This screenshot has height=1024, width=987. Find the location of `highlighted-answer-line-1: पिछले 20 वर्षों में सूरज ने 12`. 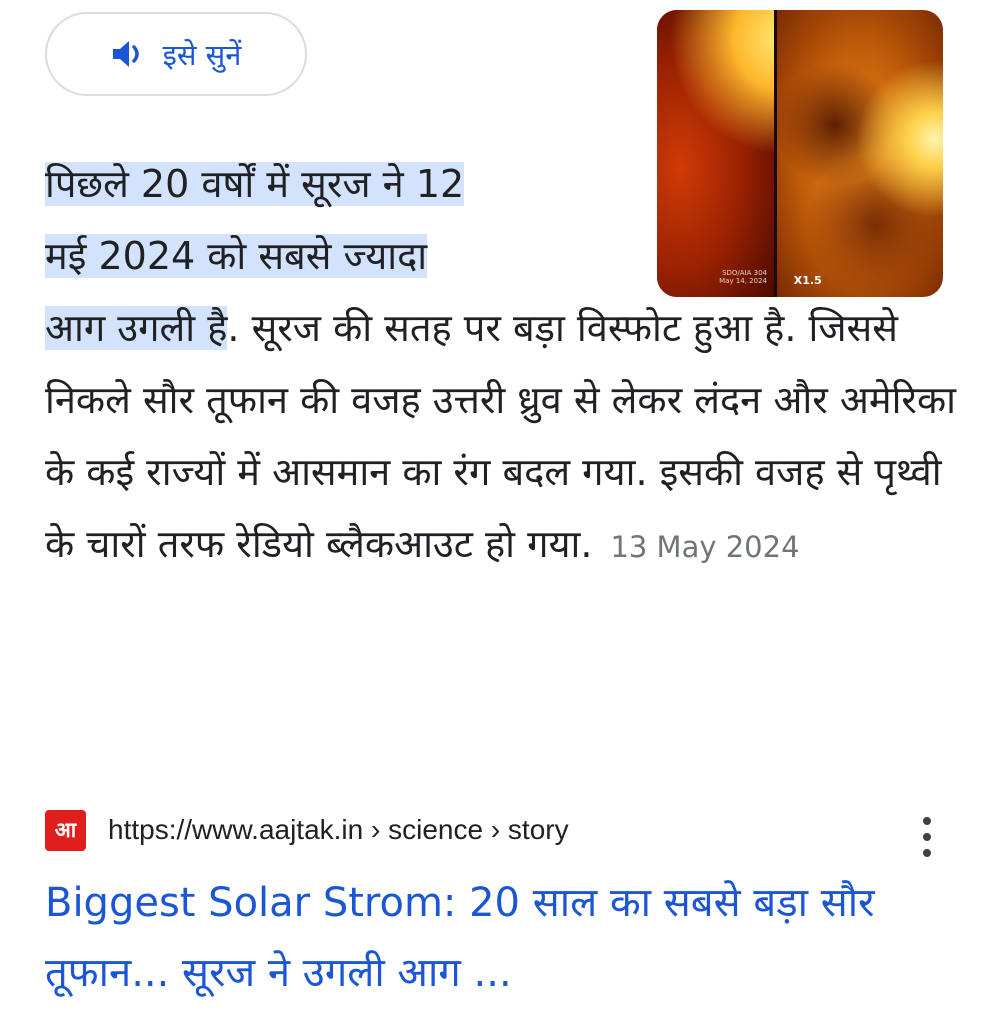

highlighted-answer-line-1: पिछले 20 वर्षों में सूरज ने 12 is located at coordinates (255, 184).